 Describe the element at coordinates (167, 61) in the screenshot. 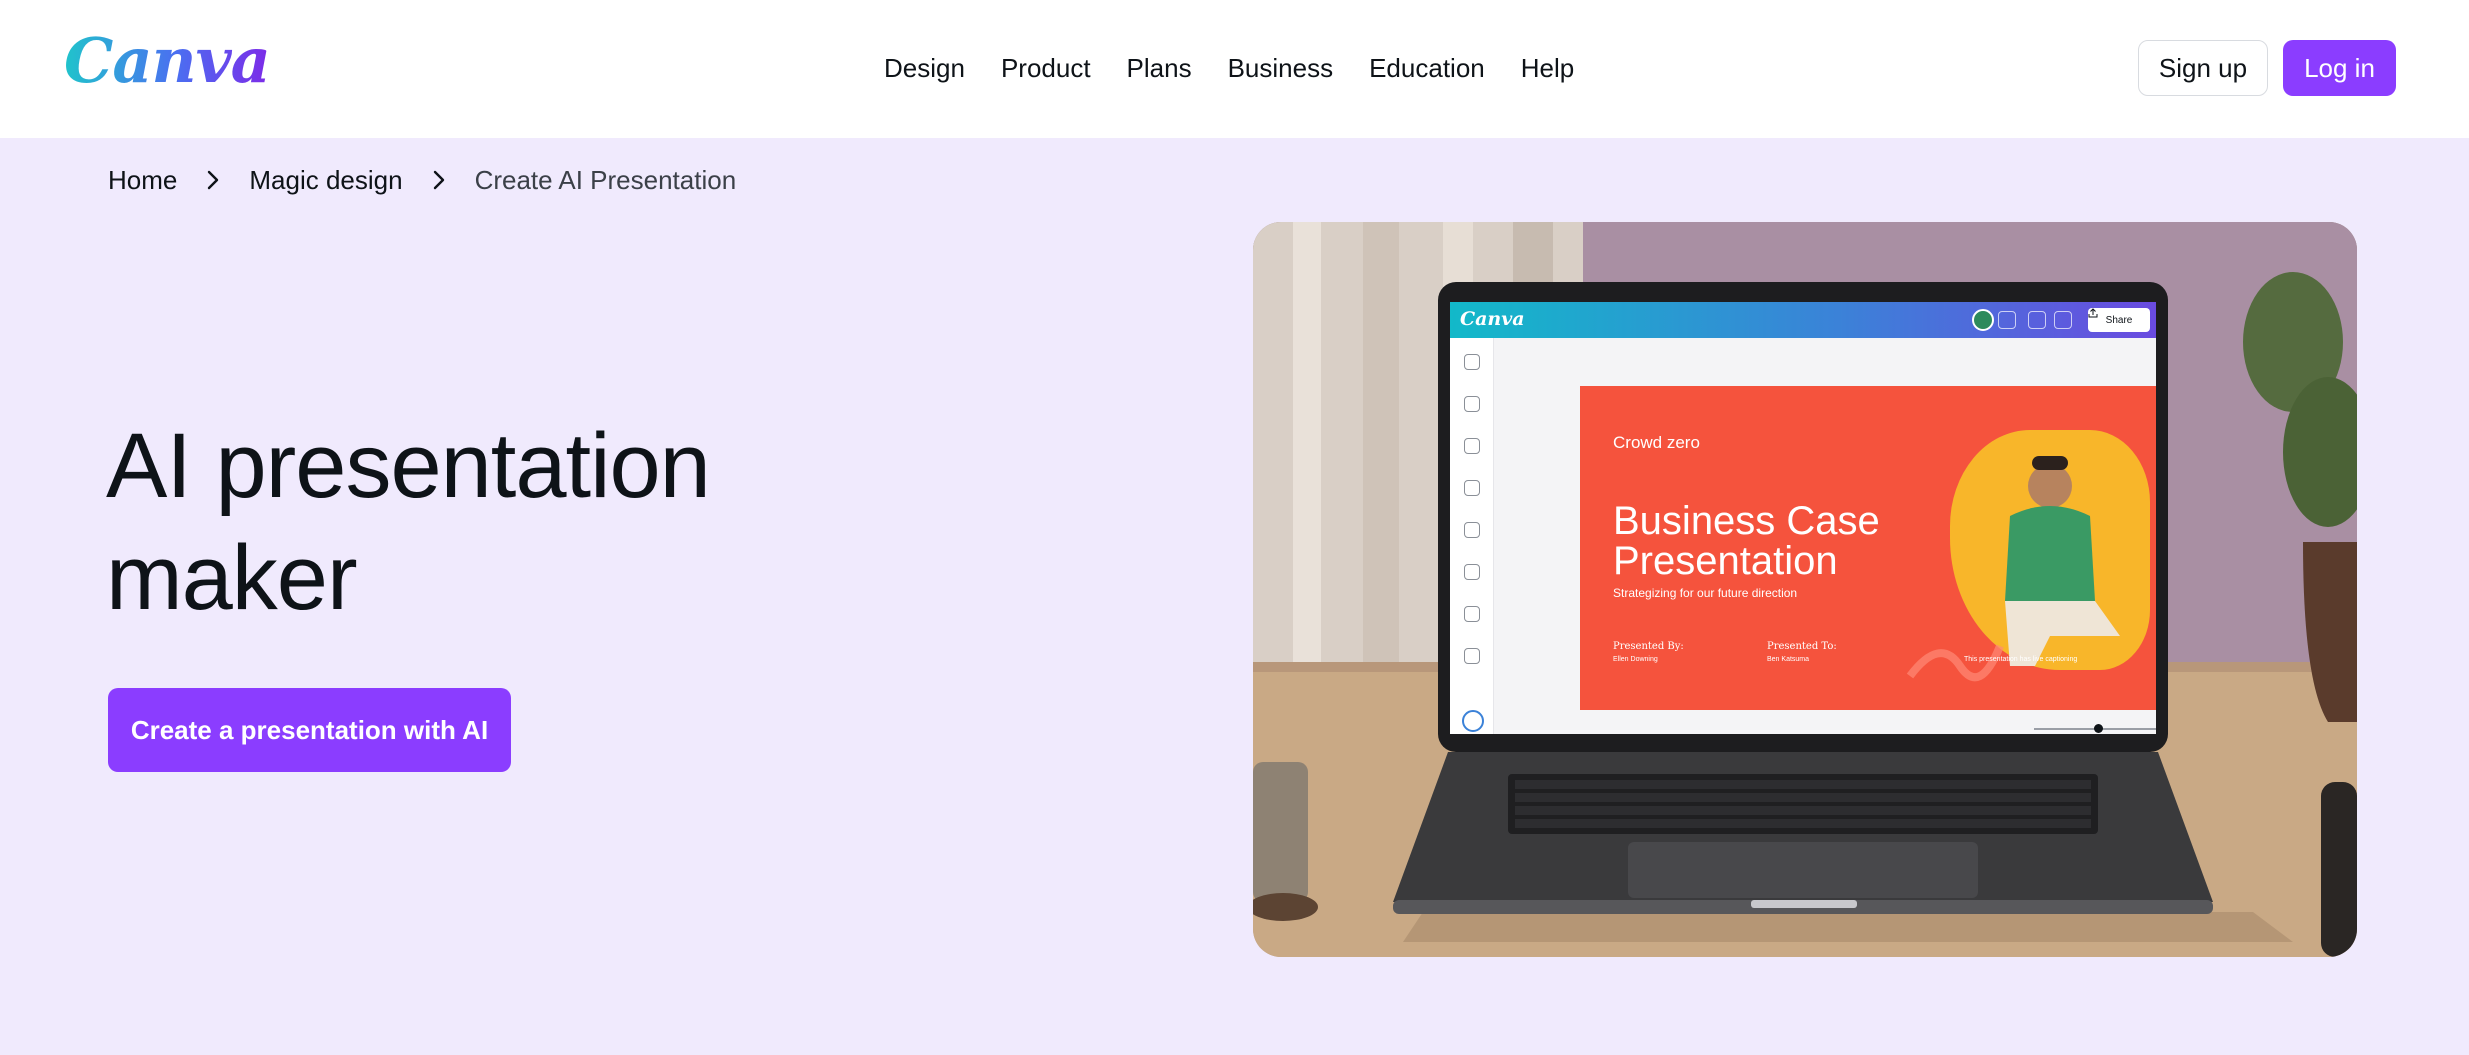

I see `canva-logo: Canva` at that location.